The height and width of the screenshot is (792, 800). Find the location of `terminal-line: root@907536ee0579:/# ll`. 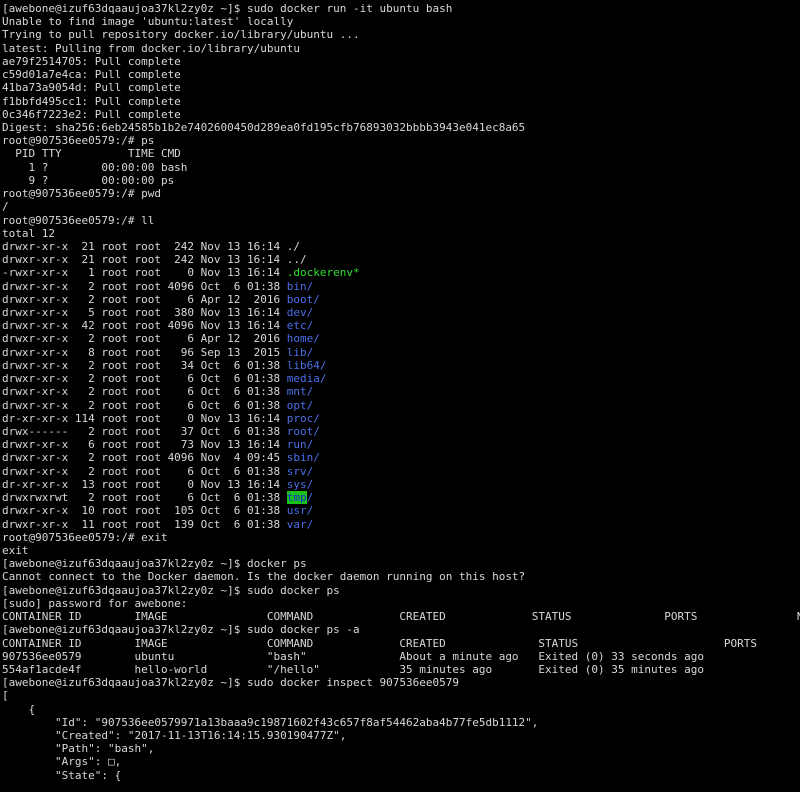

terminal-line: root@907536ee0579:/# ll is located at coordinates (401, 220).